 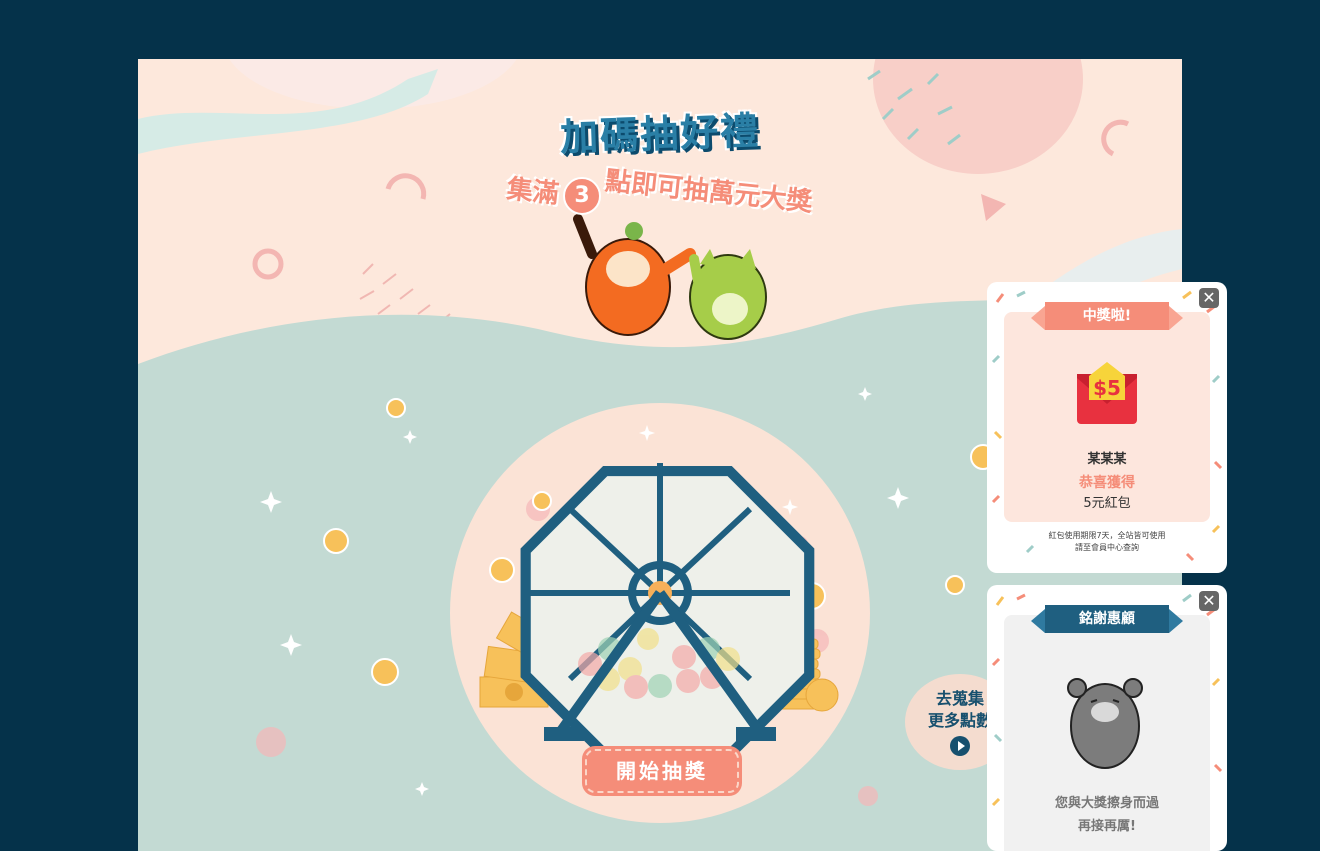 I want to click on campaign-title: 加碼抽好禮, so click(x=660, y=131).